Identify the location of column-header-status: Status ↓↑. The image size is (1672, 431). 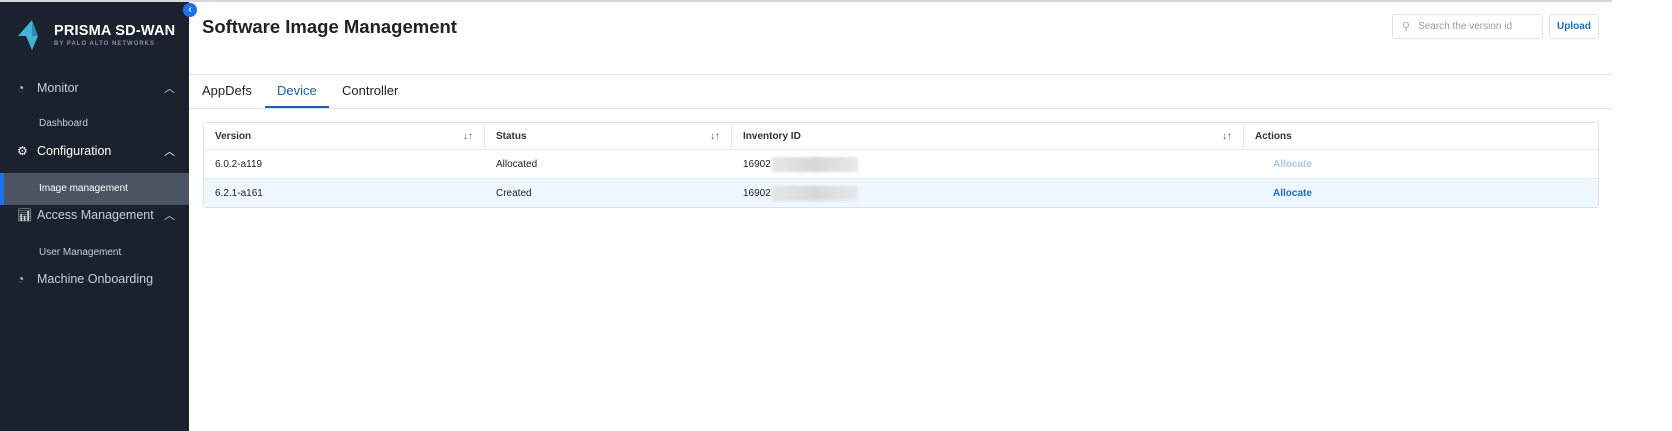
(608, 136).